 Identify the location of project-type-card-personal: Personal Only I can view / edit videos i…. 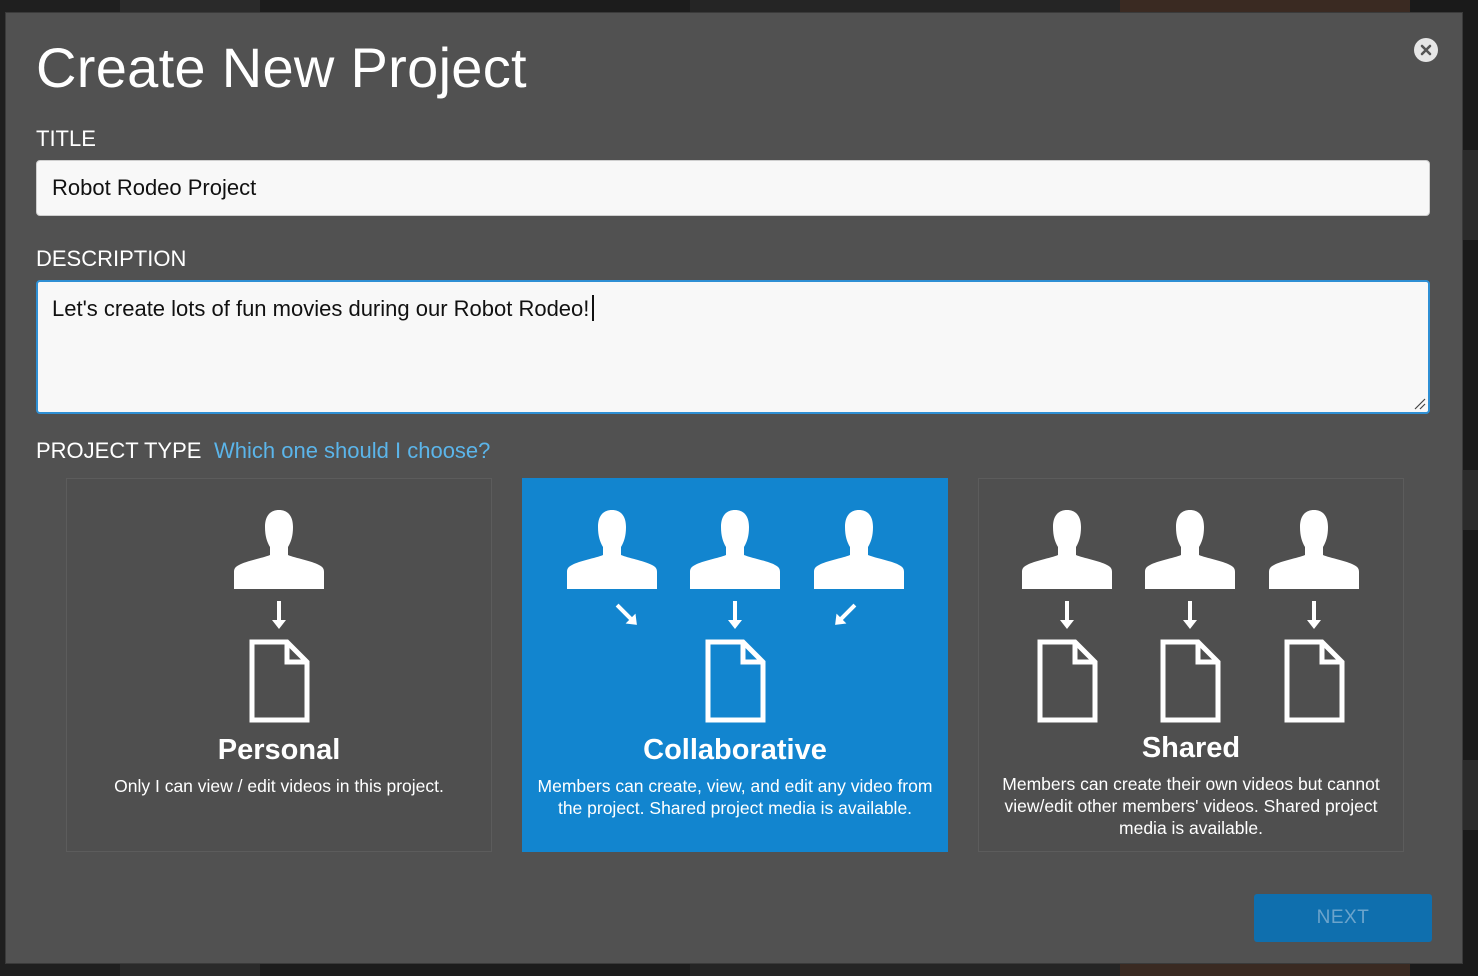
(279, 665).